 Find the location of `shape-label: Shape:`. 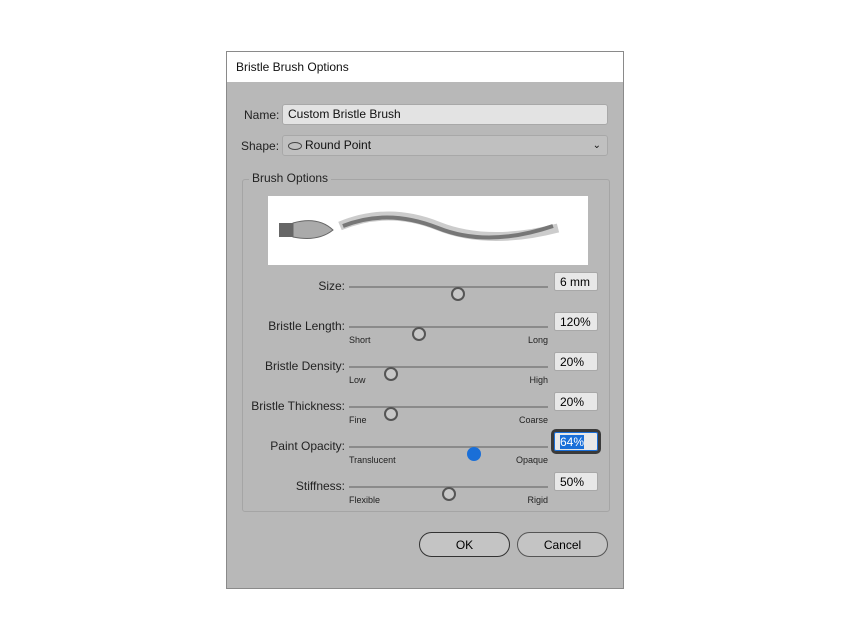

shape-label: Shape: is located at coordinates (260, 146).